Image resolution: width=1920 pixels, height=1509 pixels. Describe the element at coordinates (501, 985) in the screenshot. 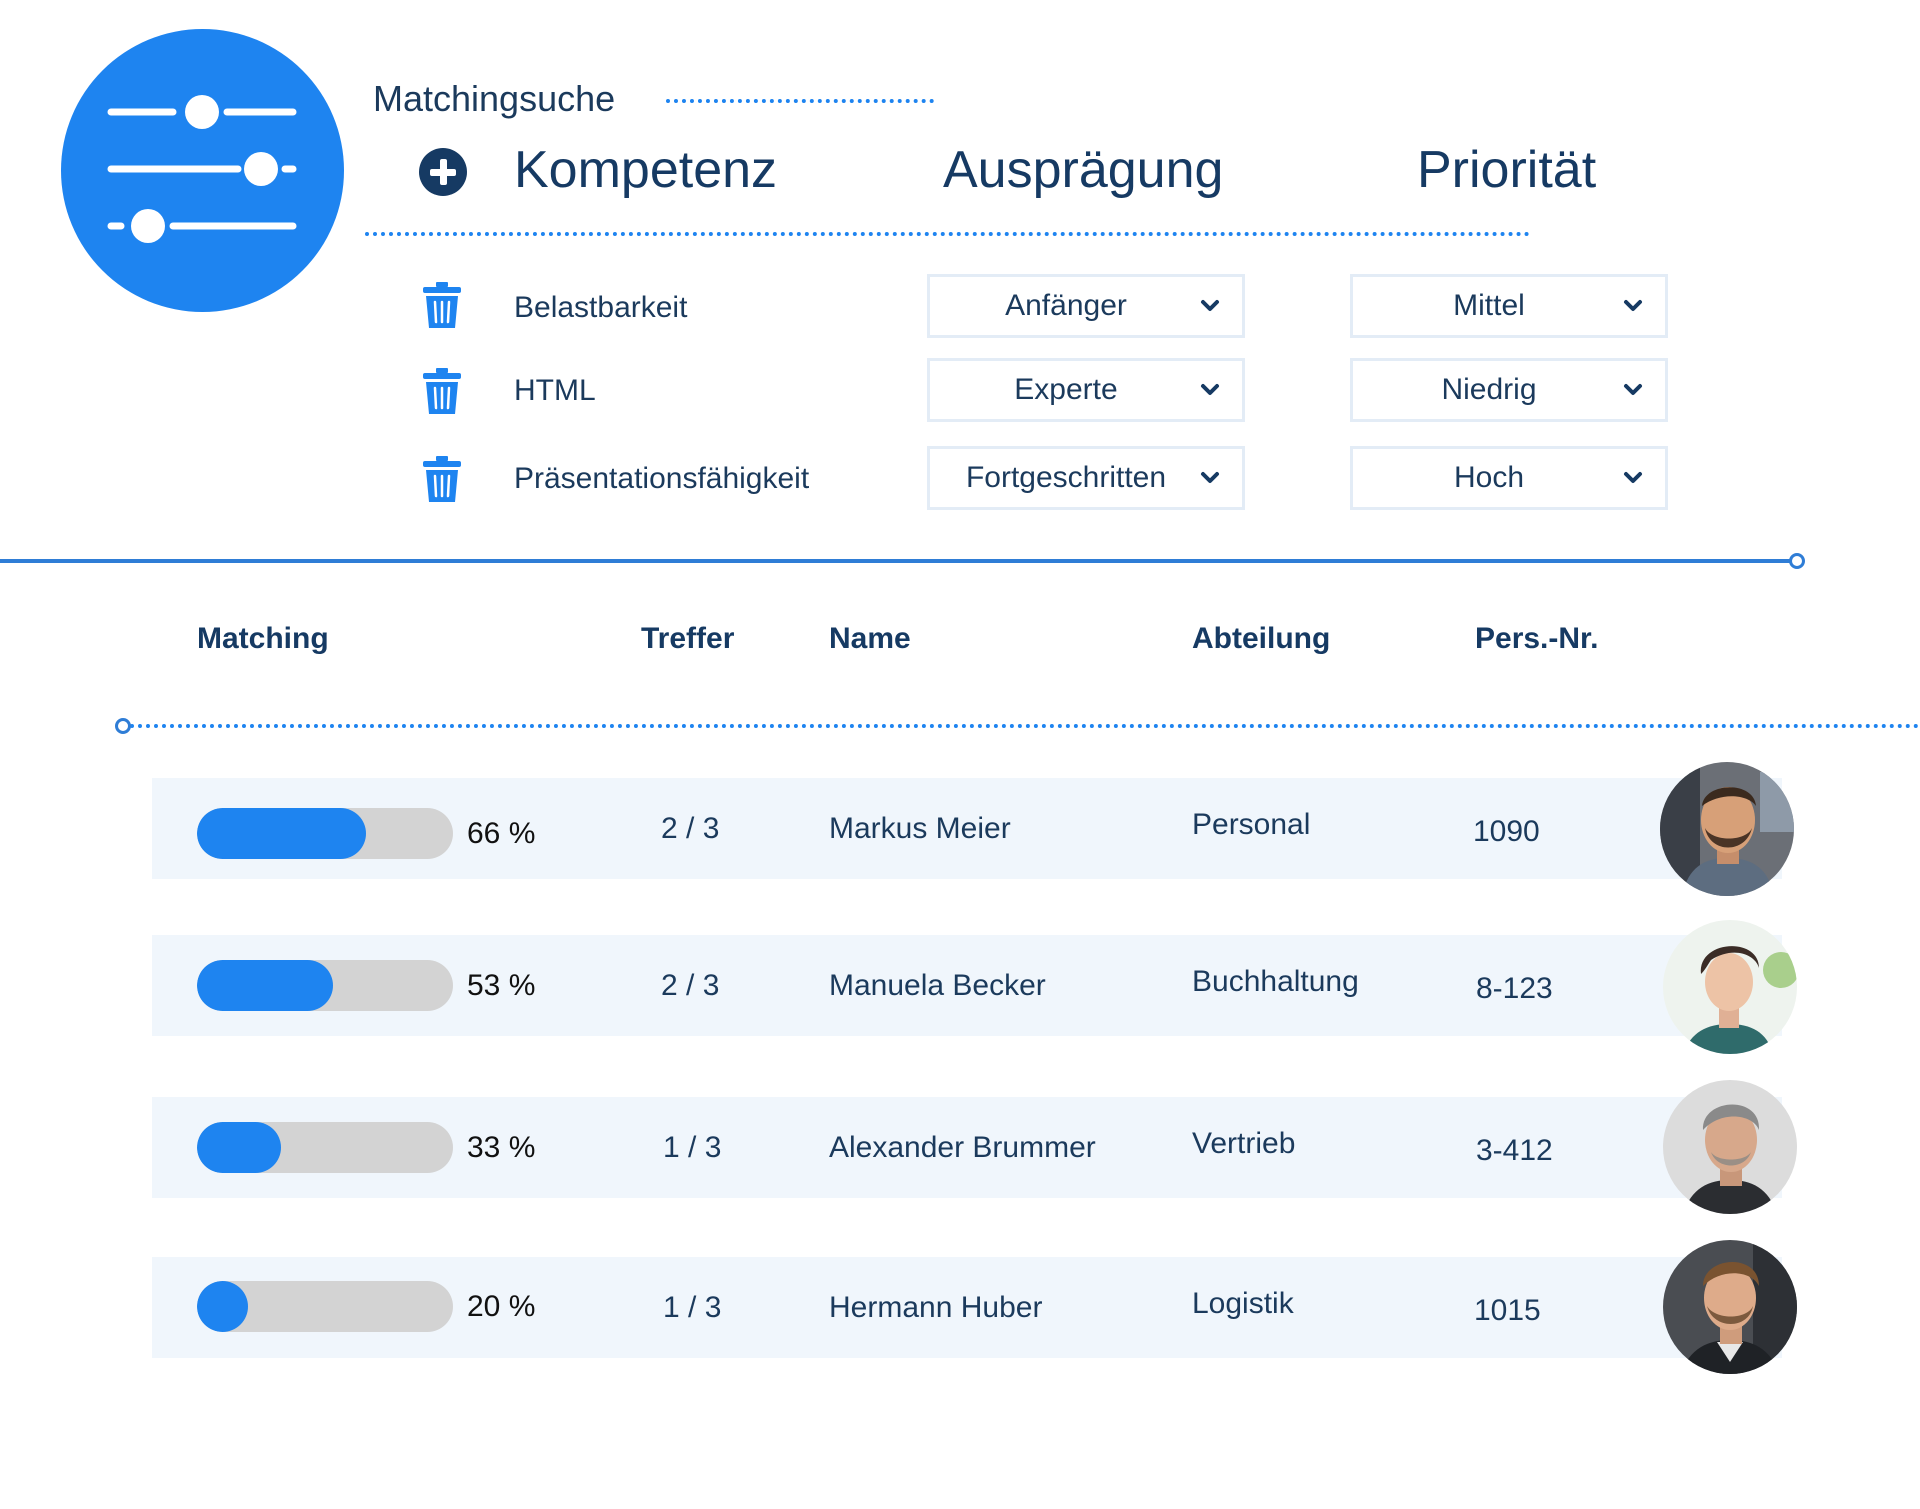

I see `match-percent: 53 %` at that location.